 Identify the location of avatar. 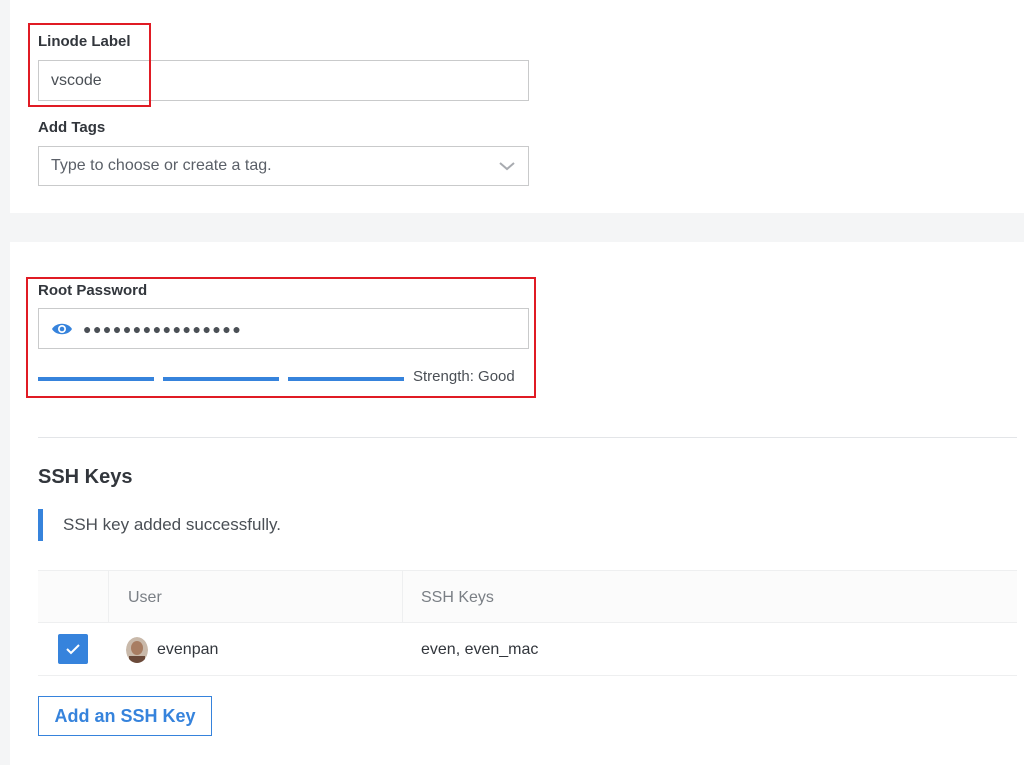
(137, 649).